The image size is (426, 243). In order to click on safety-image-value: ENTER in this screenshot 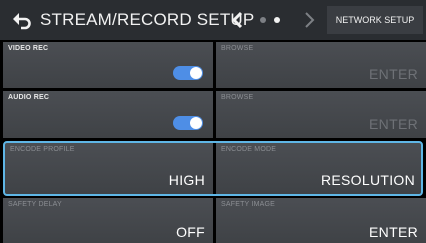, I will do `click(393, 232)`.